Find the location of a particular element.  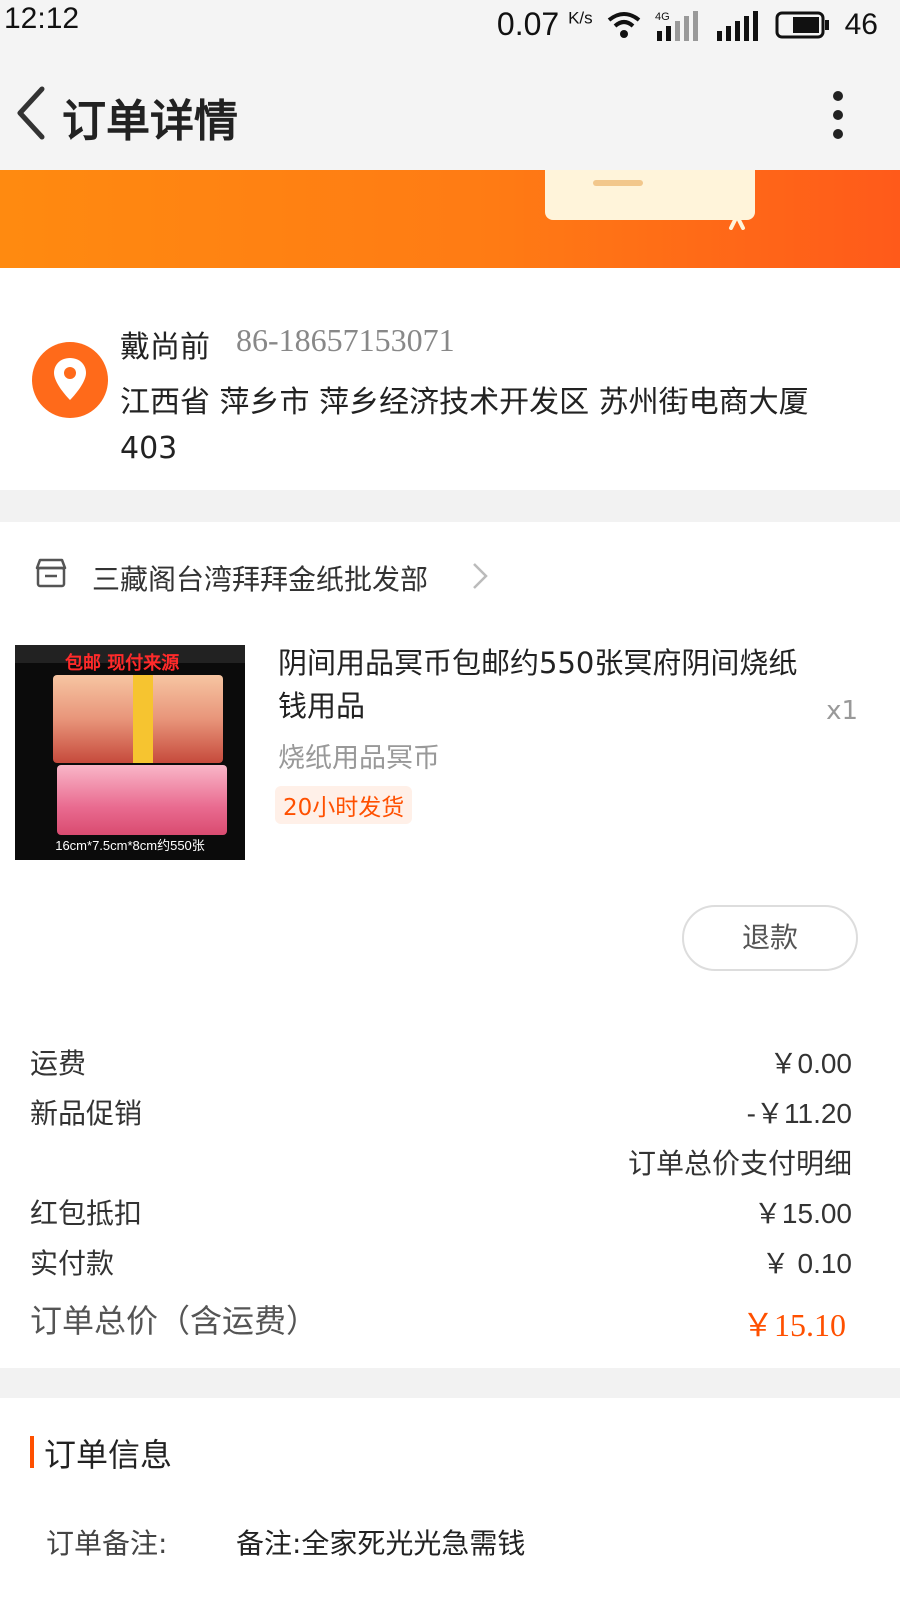

shop-icon is located at coordinates (51, 573).